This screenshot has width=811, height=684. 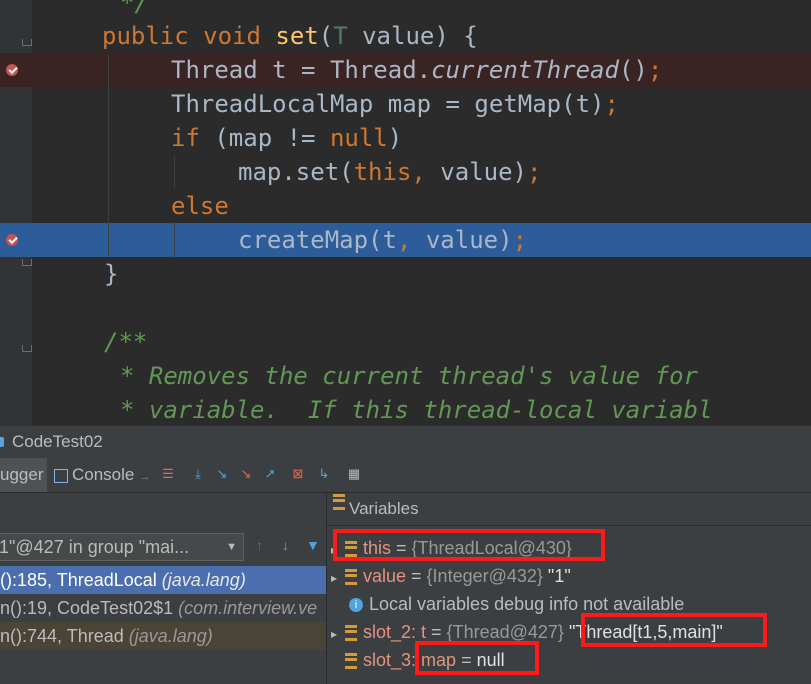 What do you see at coordinates (57, 441) in the screenshot?
I see `run-config-title: CodeTest02` at bounding box center [57, 441].